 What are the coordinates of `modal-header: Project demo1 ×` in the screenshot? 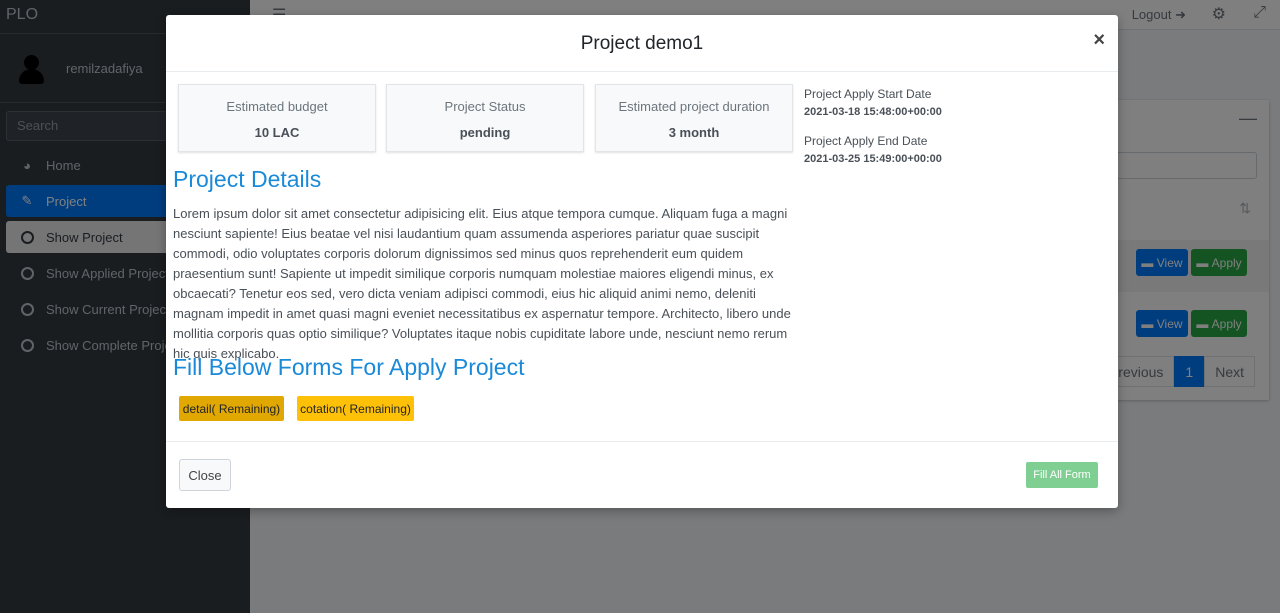 It's located at (642, 43).